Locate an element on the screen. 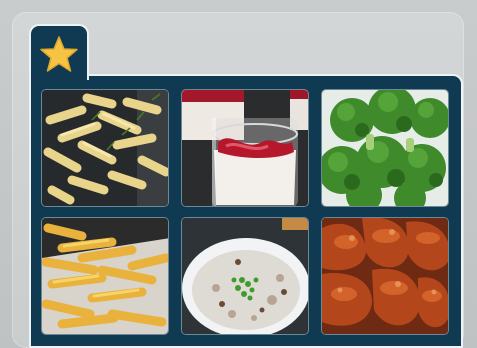  soup-bowl-image is located at coordinates (245, 276).